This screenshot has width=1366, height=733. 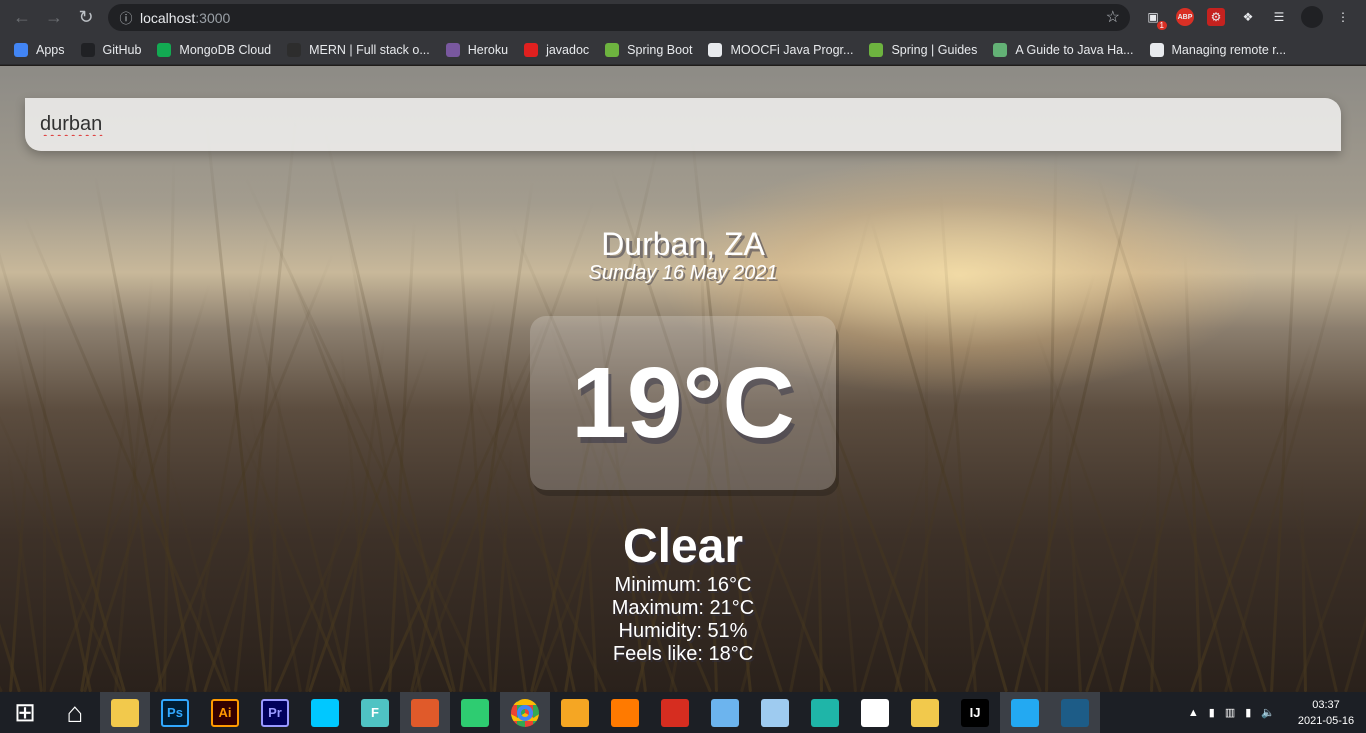 What do you see at coordinates (1161, 25) in the screenshot?
I see `extension-badge: 1` at bounding box center [1161, 25].